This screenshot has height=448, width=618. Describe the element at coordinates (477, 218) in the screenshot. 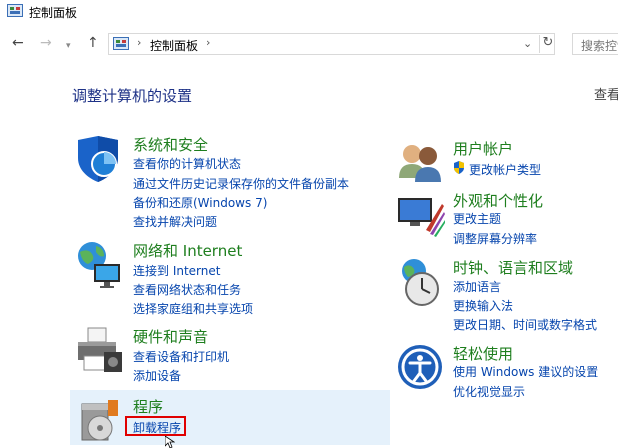

I see `link-change-theme: 更改主题` at that location.